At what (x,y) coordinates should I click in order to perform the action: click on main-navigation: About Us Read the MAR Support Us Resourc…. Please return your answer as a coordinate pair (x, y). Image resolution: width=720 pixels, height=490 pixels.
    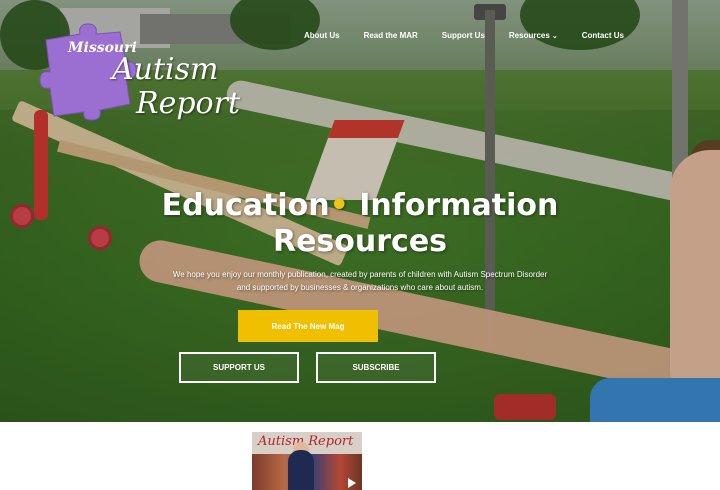
    Looking at the image, I should click on (472, 35).